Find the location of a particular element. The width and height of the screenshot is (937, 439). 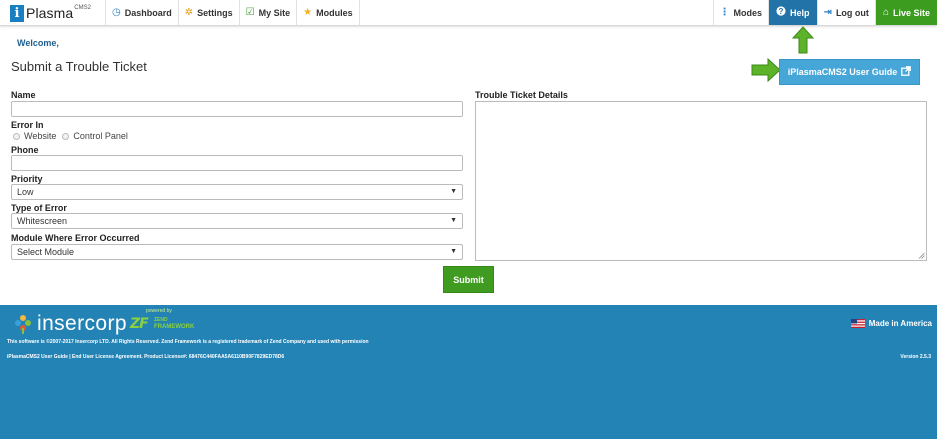

question-circle-icon: ? is located at coordinates (781, 12).